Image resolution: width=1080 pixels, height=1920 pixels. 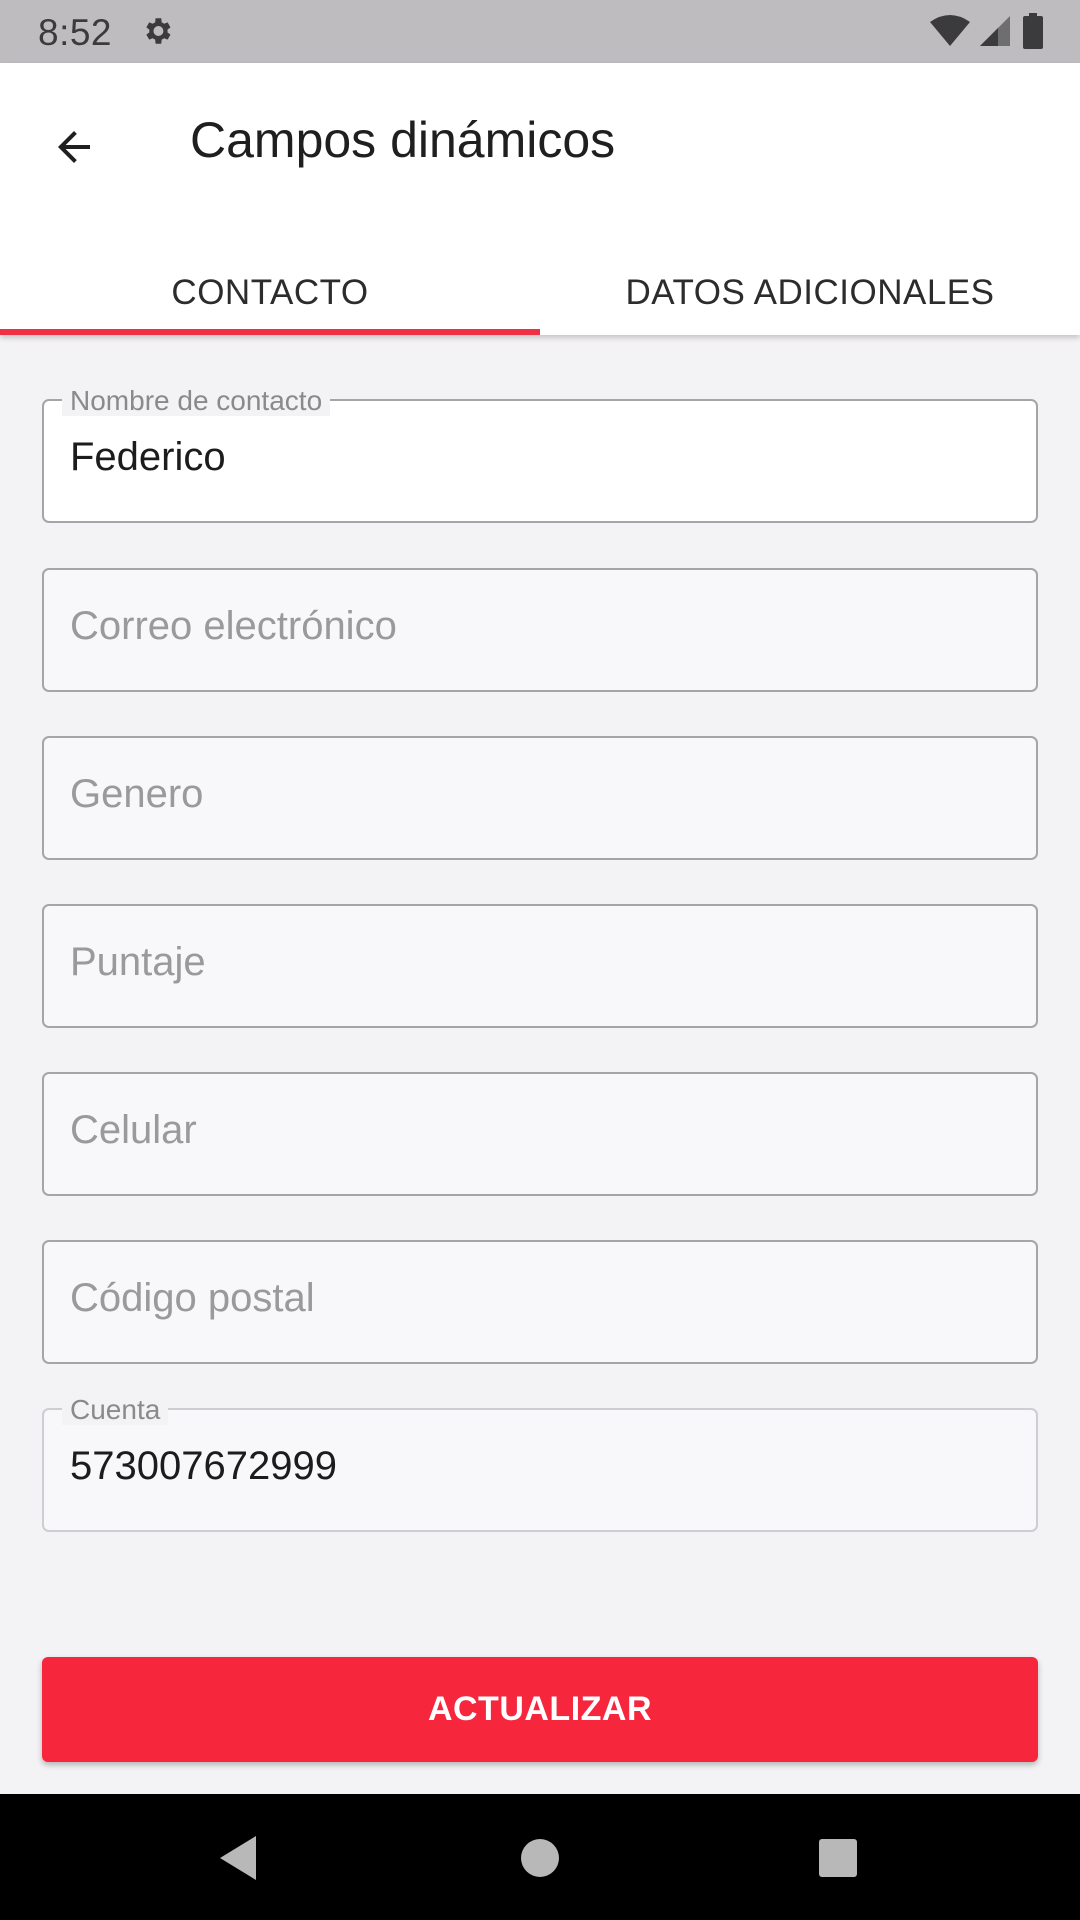 I want to click on score-placeholder: Puntaje, so click(x=138, y=962).